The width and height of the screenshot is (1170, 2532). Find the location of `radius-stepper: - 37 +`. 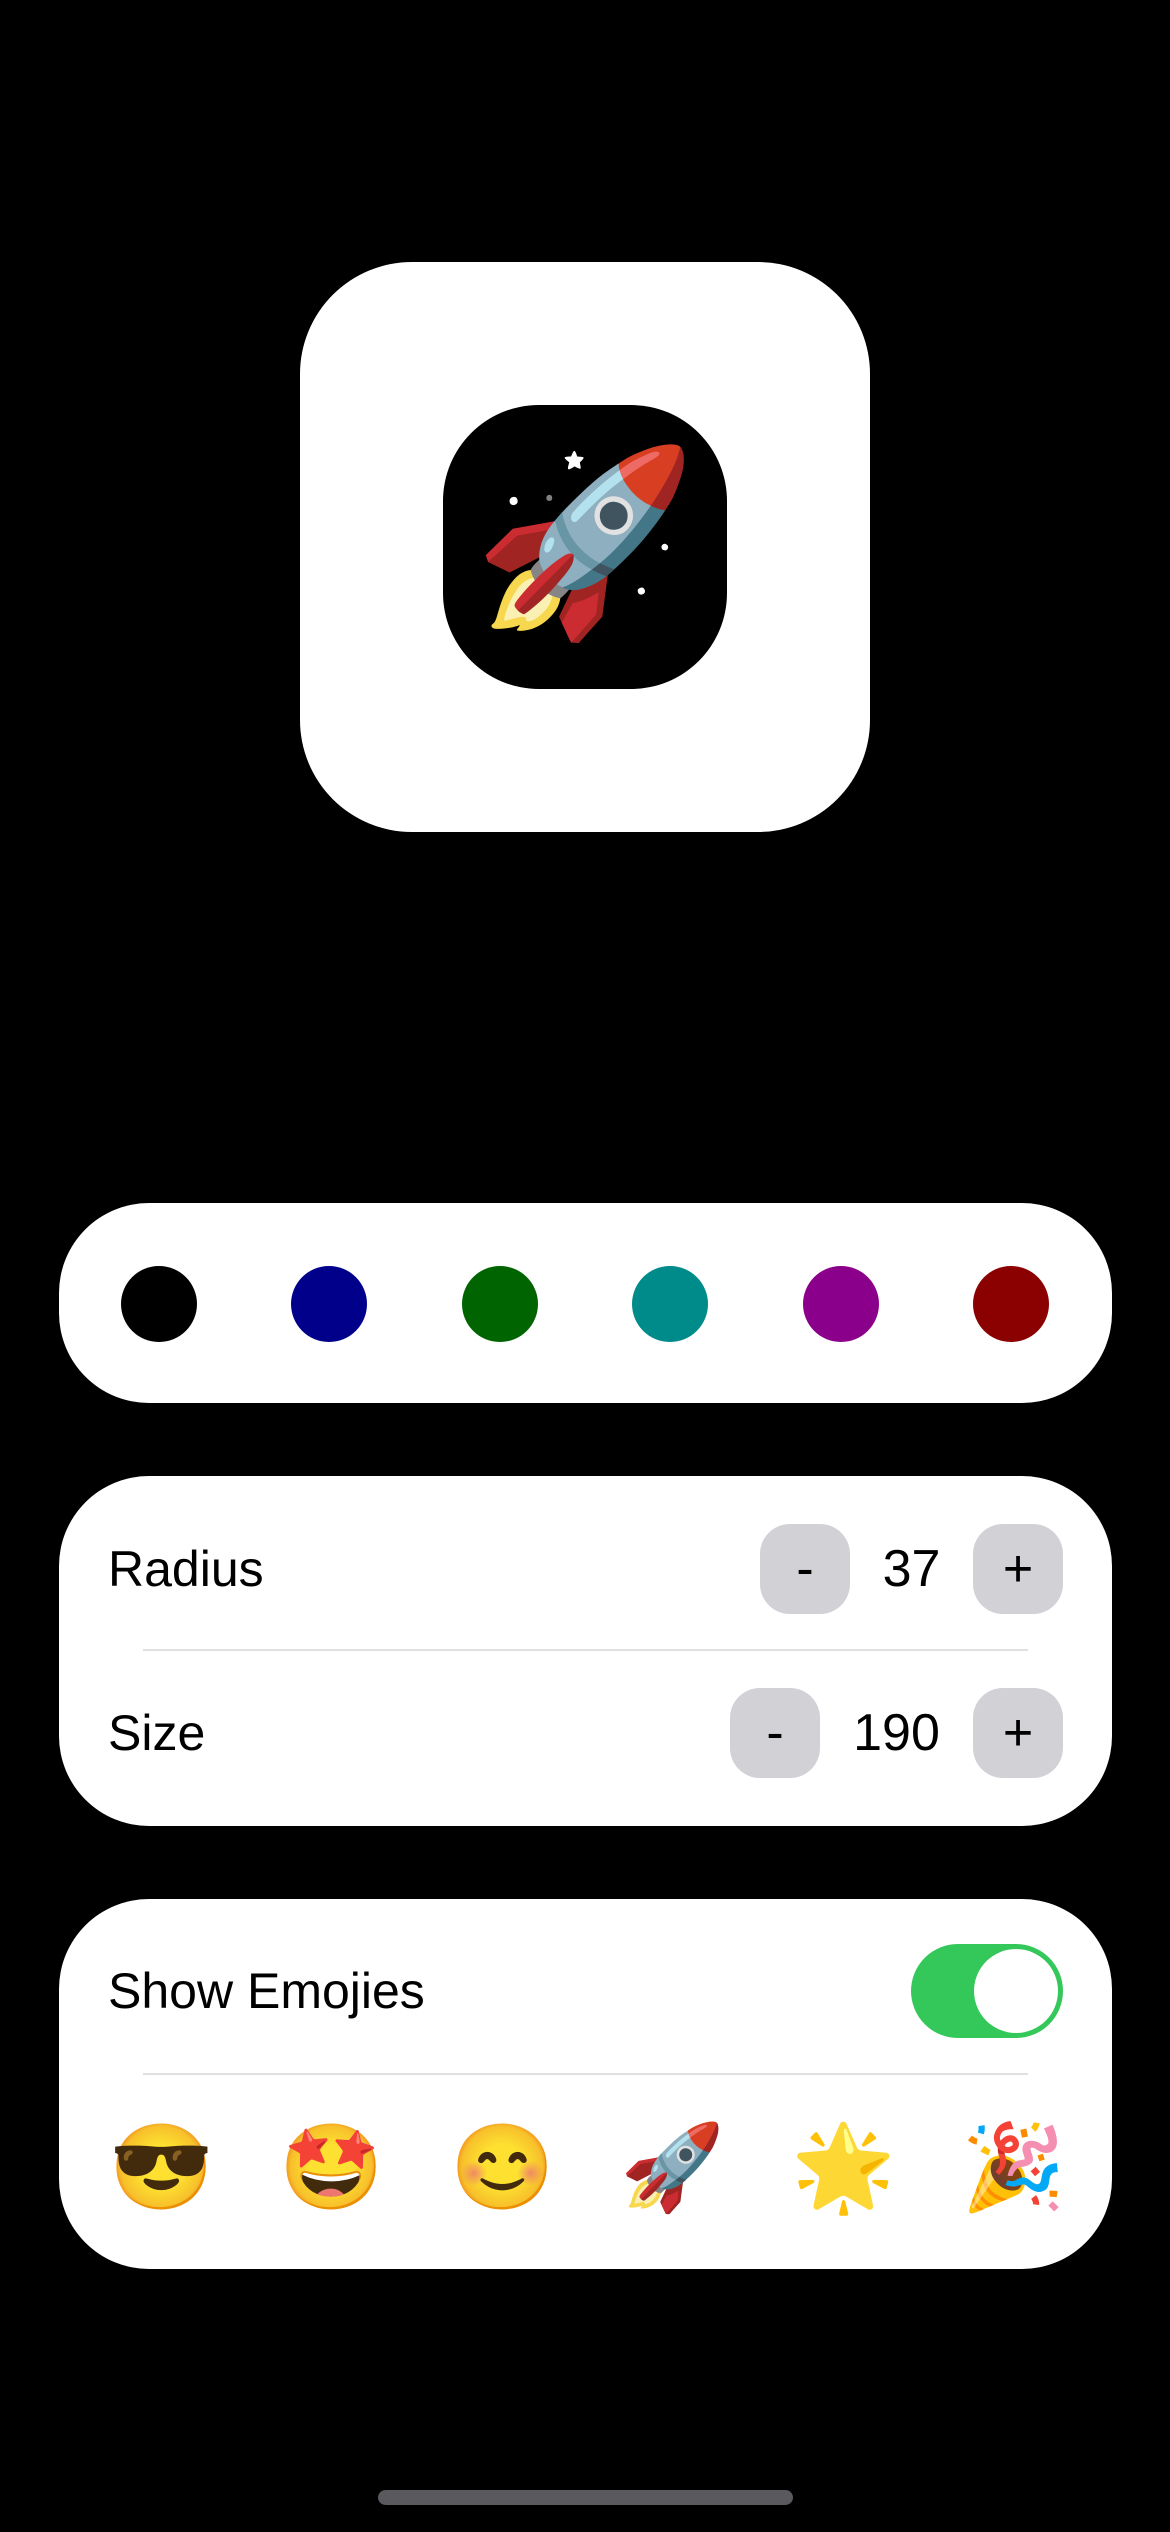

radius-stepper: - 37 + is located at coordinates (911, 1569).